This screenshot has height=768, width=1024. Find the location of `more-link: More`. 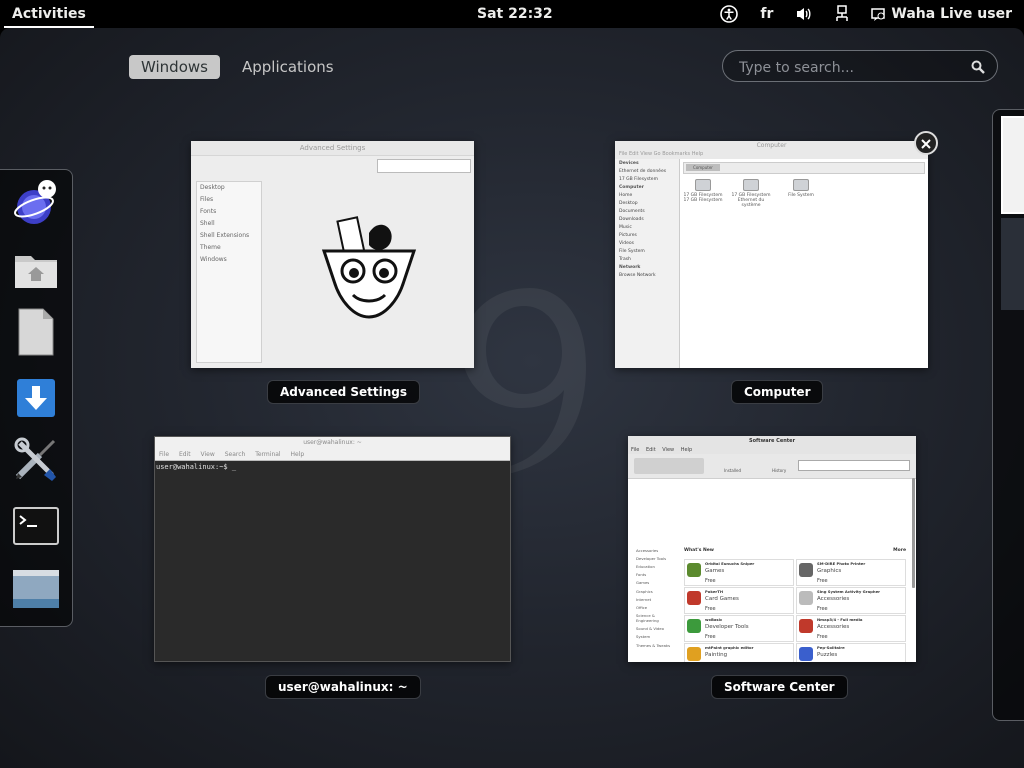

more-link: More is located at coordinates (899, 550).